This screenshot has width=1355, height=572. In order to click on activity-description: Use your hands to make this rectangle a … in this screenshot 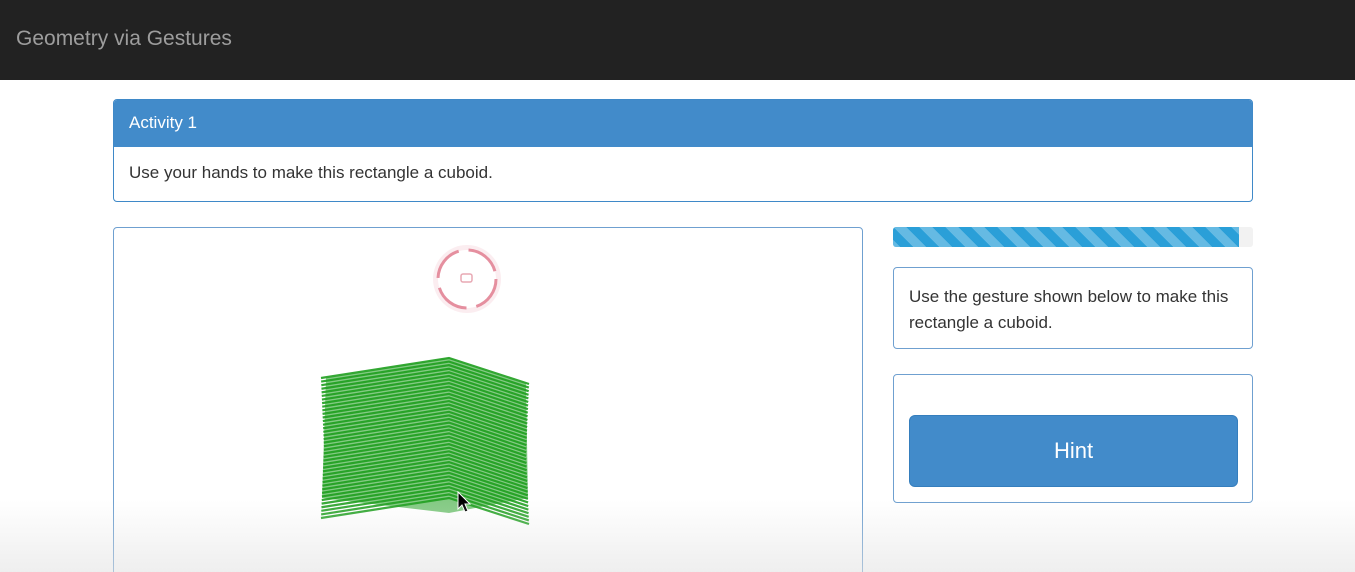, I will do `click(311, 172)`.